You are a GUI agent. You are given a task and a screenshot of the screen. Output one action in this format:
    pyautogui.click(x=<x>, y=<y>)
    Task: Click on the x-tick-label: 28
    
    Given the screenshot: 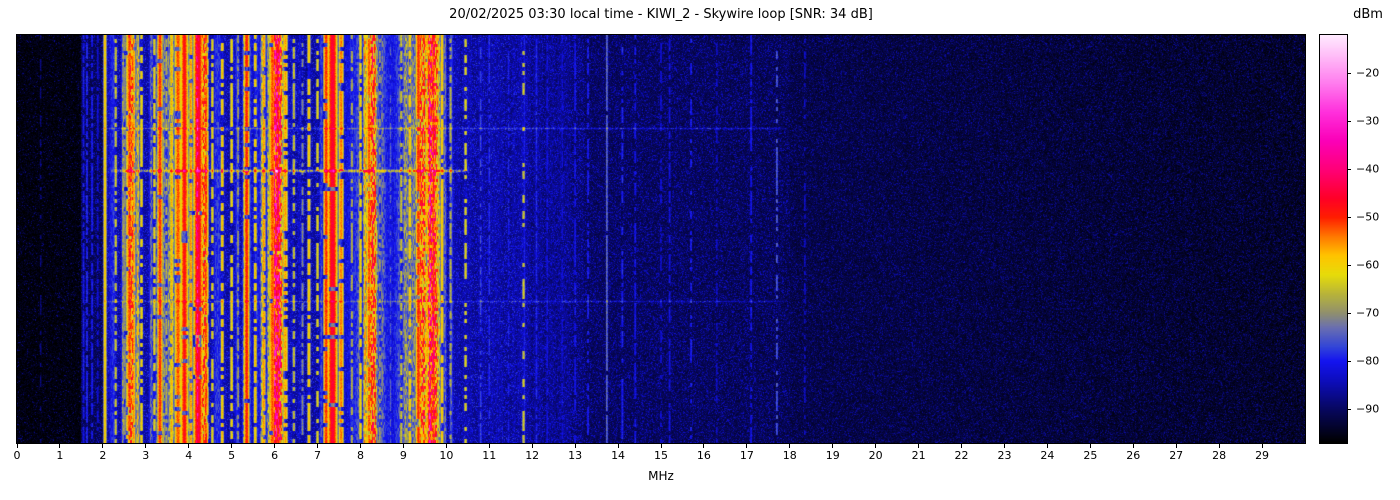 What is the action you would take?
    pyautogui.click(x=1219, y=455)
    